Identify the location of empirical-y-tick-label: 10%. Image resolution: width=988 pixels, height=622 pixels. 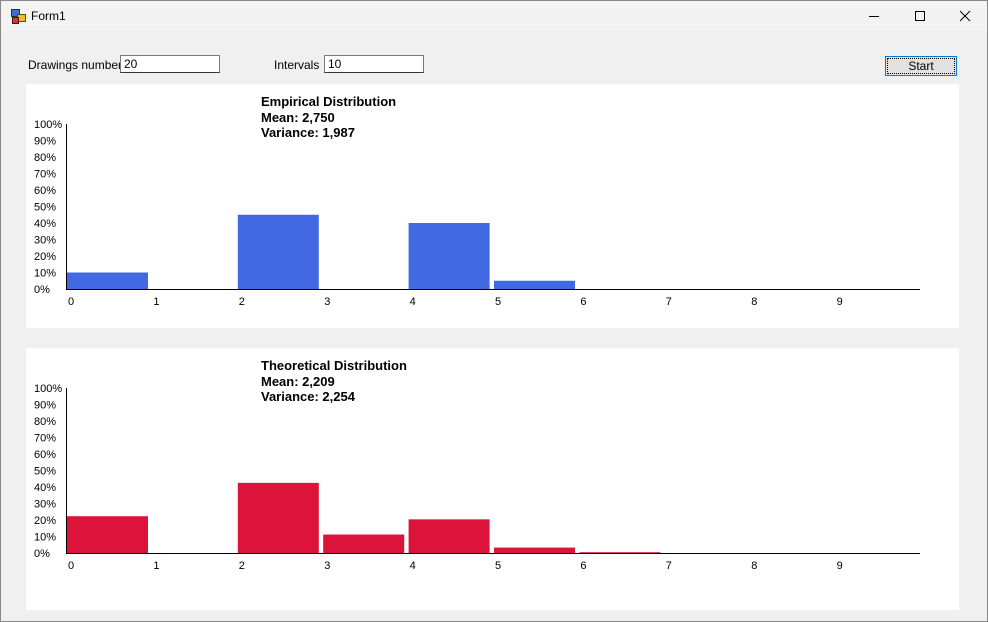
(45, 274).